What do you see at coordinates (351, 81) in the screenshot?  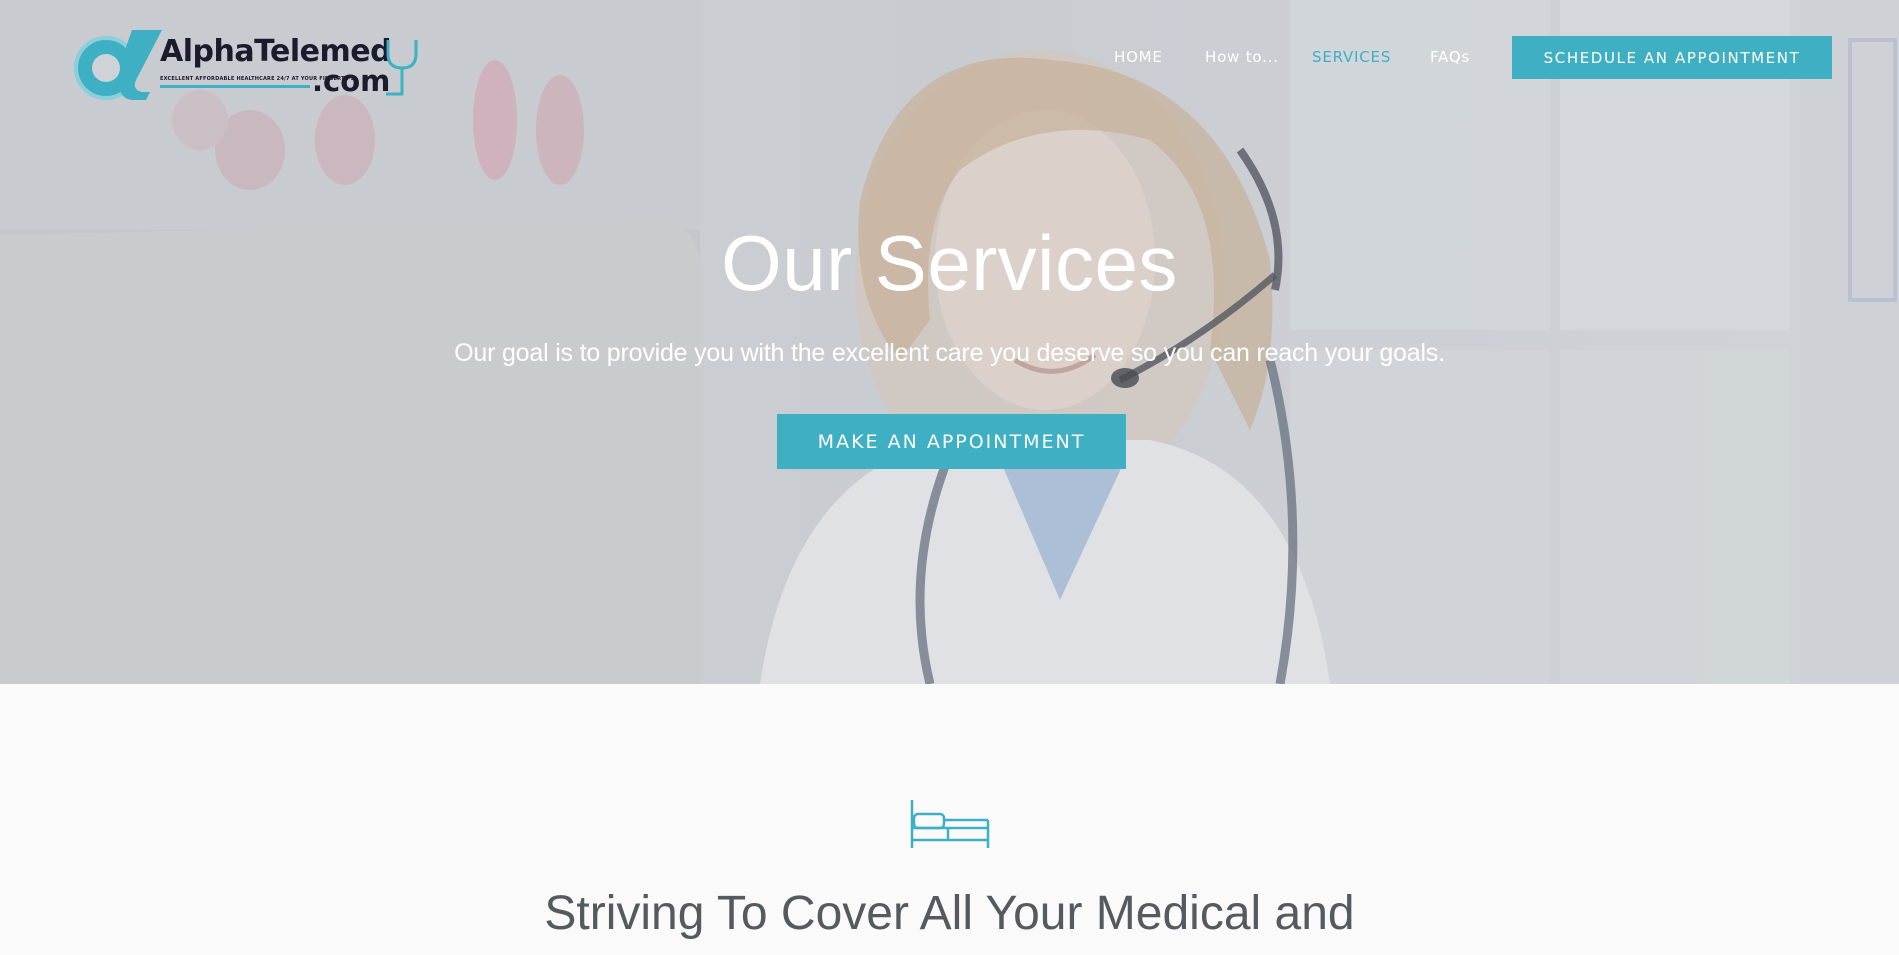 I see `logo-domain-suffix: .com` at bounding box center [351, 81].